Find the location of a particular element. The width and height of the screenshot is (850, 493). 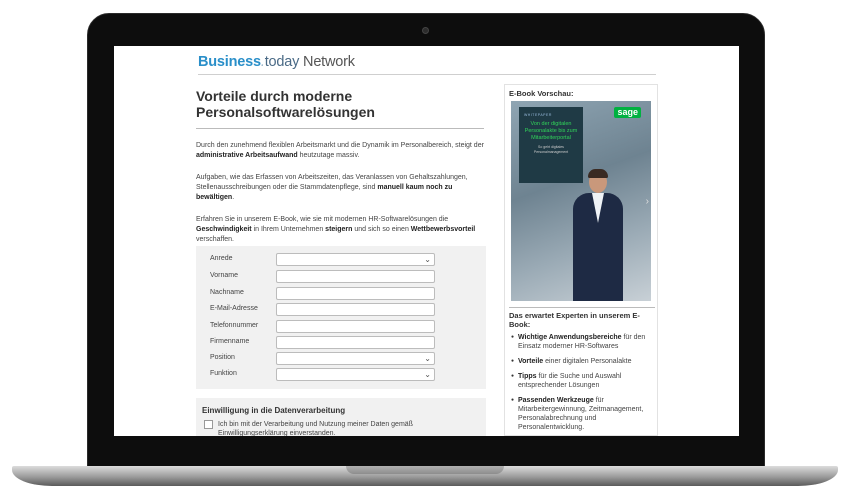

p3-emphasis-b: Geschwindigkeit is located at coordinates (224, 229).